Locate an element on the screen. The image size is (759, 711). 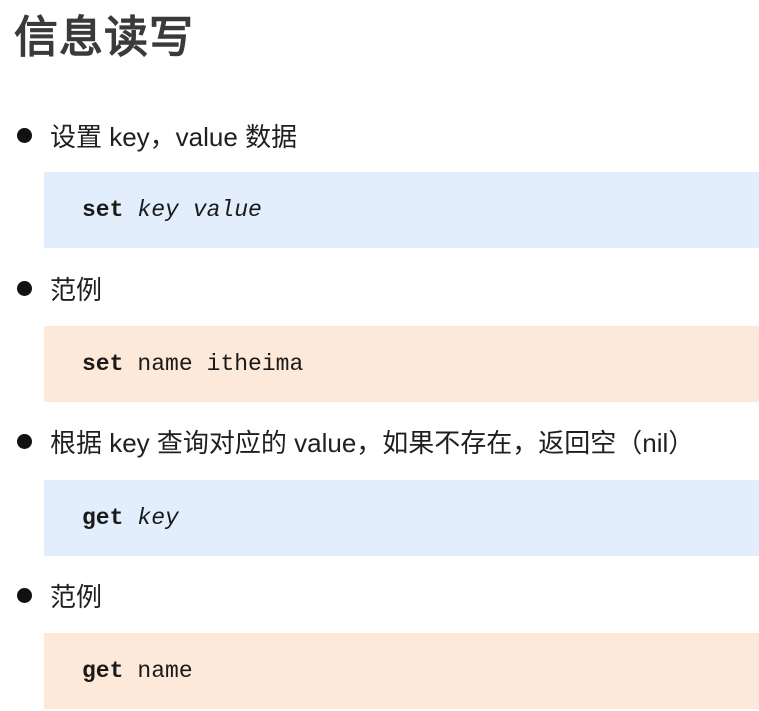
code-arg: value is located at coordinates (227, 210).